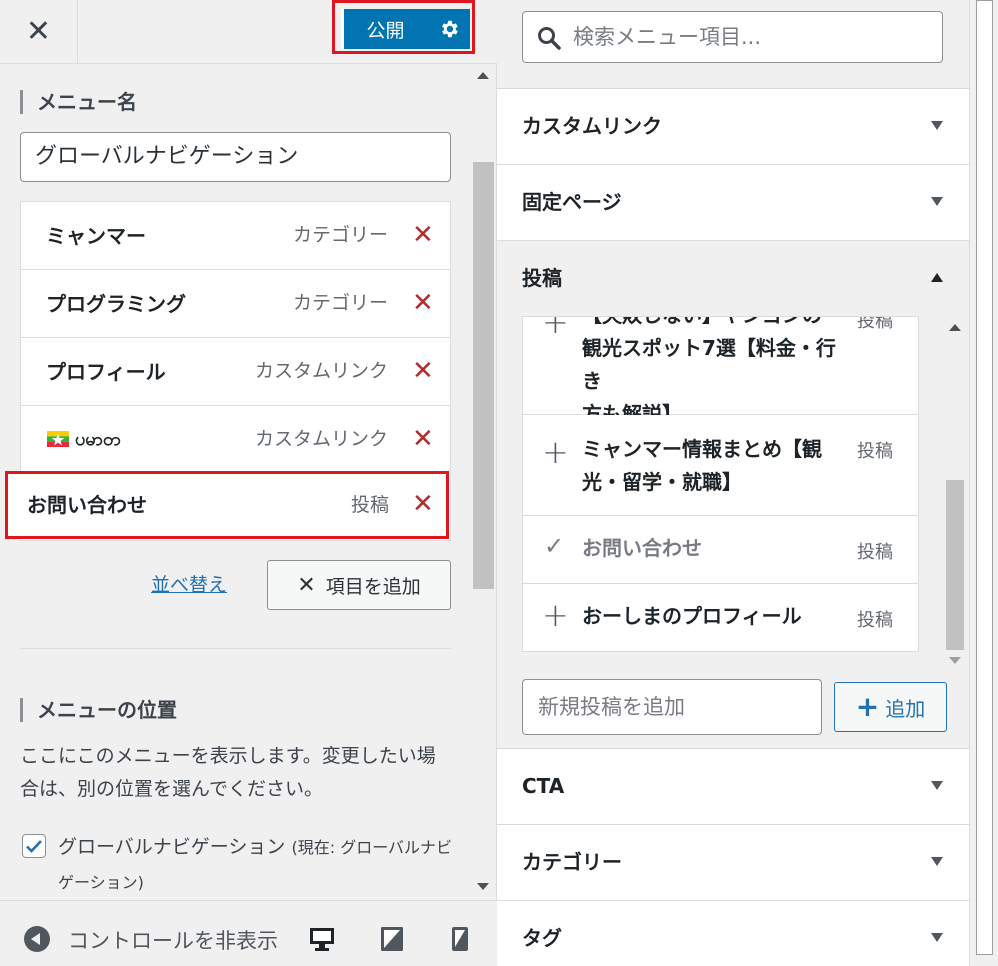 Image resolution: width=998 pixels, height=966 pixels. I want to click on menu-item: ミャンマー カテゴリー ✕, so click(235, 236).